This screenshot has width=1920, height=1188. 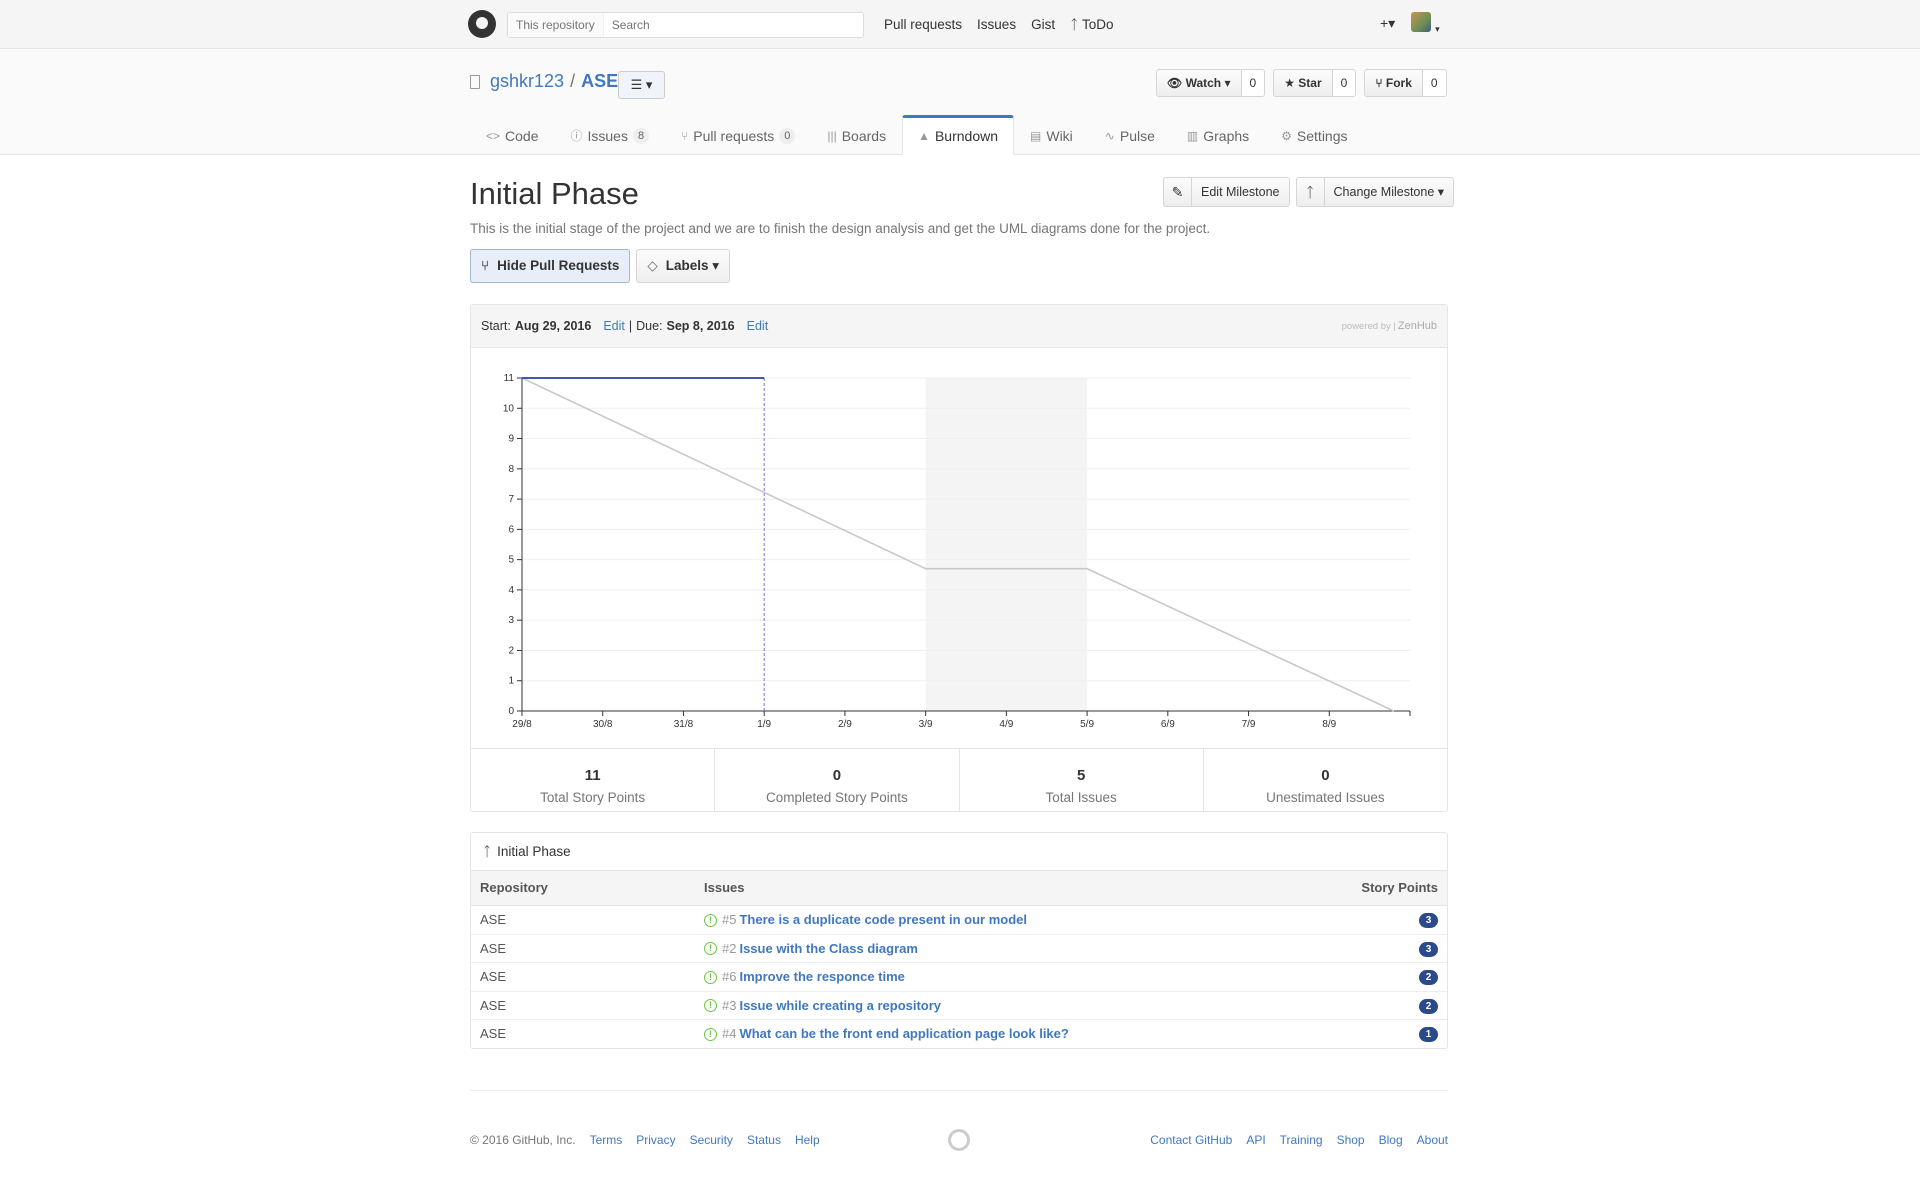 What do you see at coordinates (1428, 949) in the screenshot?
I see `row-story-points: 3` at bounding box center [1428, 949].